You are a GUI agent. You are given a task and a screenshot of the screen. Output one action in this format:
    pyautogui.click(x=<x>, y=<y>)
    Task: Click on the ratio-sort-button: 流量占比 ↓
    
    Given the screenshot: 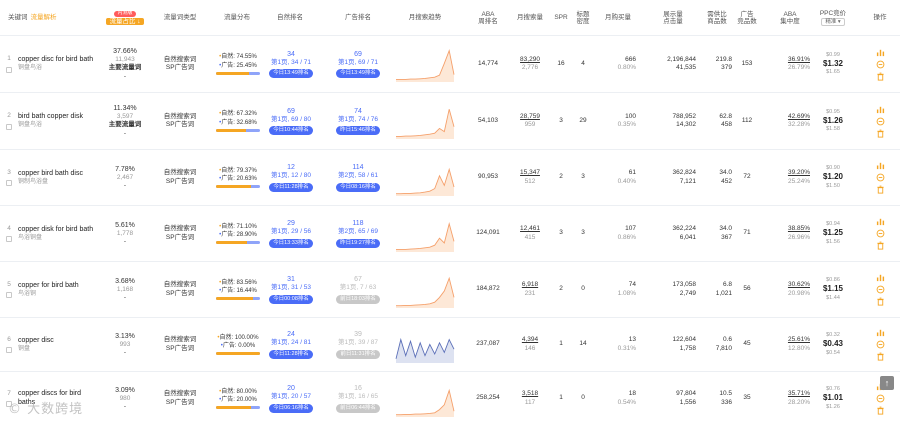 What is the action you would take?
    pyautogui.click(x=125, y=21)
    